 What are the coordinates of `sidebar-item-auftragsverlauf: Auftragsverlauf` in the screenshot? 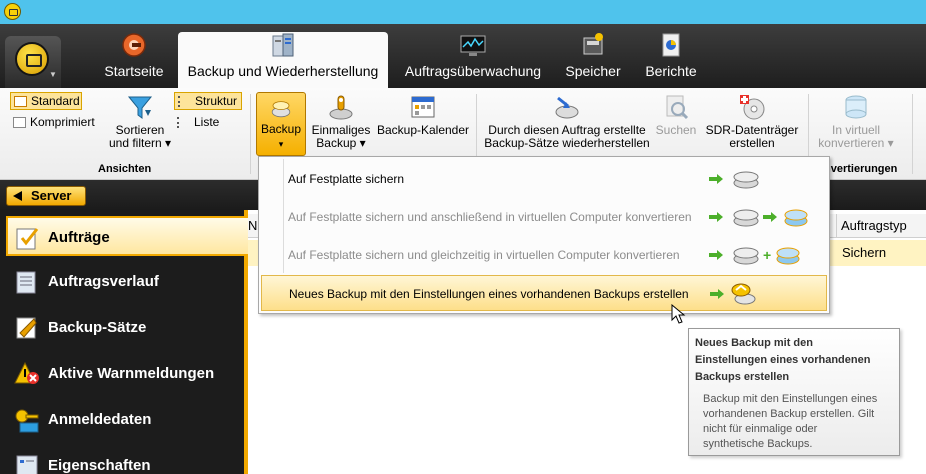 It's located at (126, 282).